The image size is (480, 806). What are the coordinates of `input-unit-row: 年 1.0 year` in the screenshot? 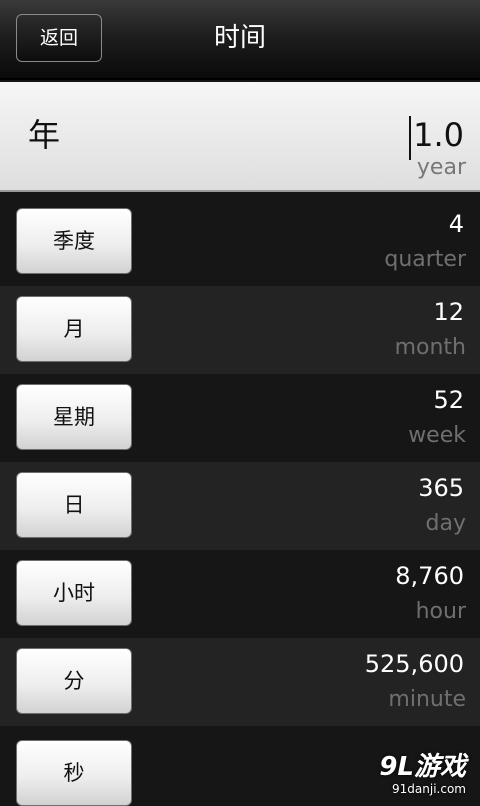 It's located at (240, 137).